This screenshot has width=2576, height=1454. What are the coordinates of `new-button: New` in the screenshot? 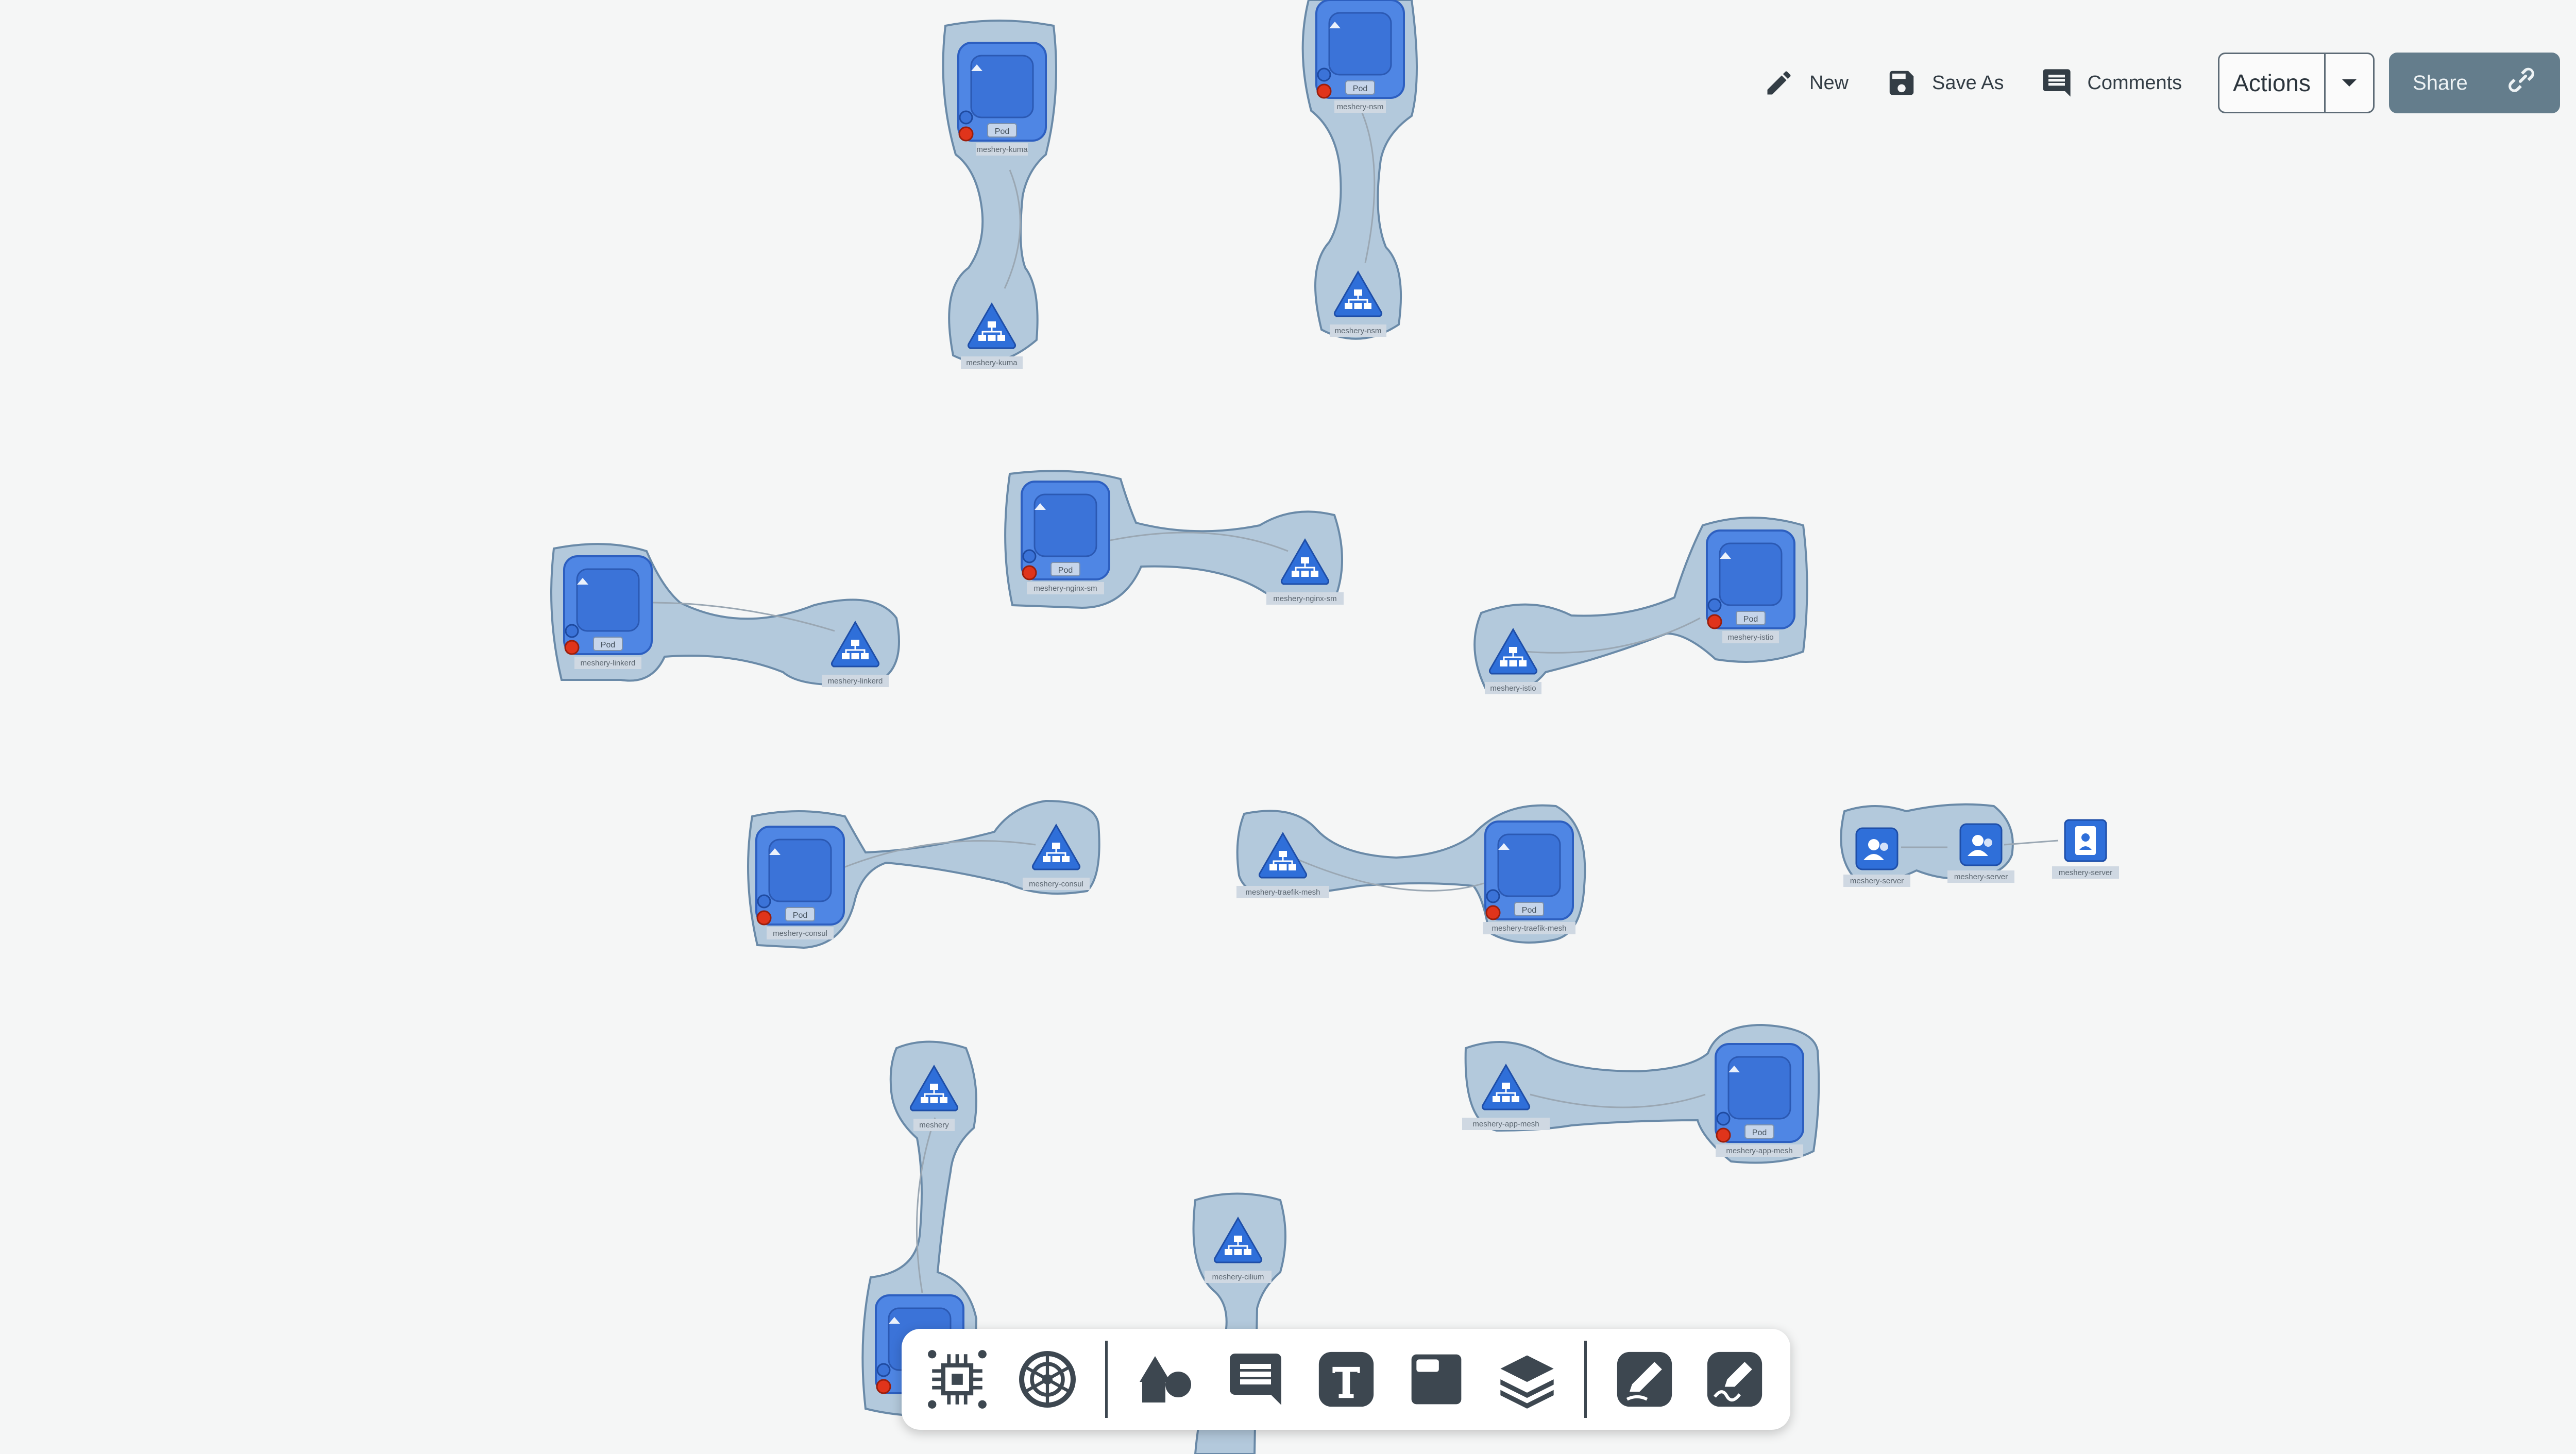 It's located at (1805, 83).